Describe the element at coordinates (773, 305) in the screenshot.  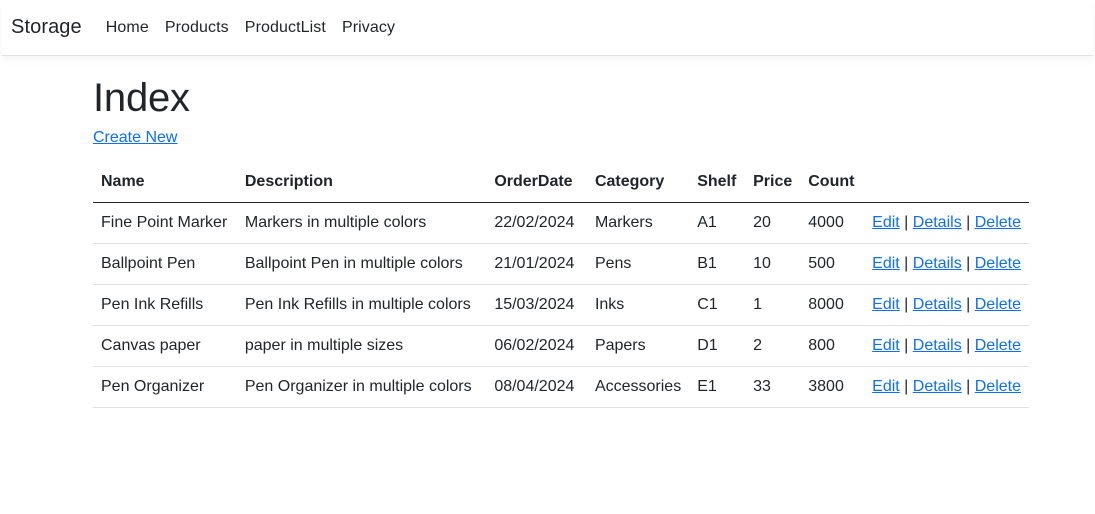
I see `cell-price: 1` at that location.